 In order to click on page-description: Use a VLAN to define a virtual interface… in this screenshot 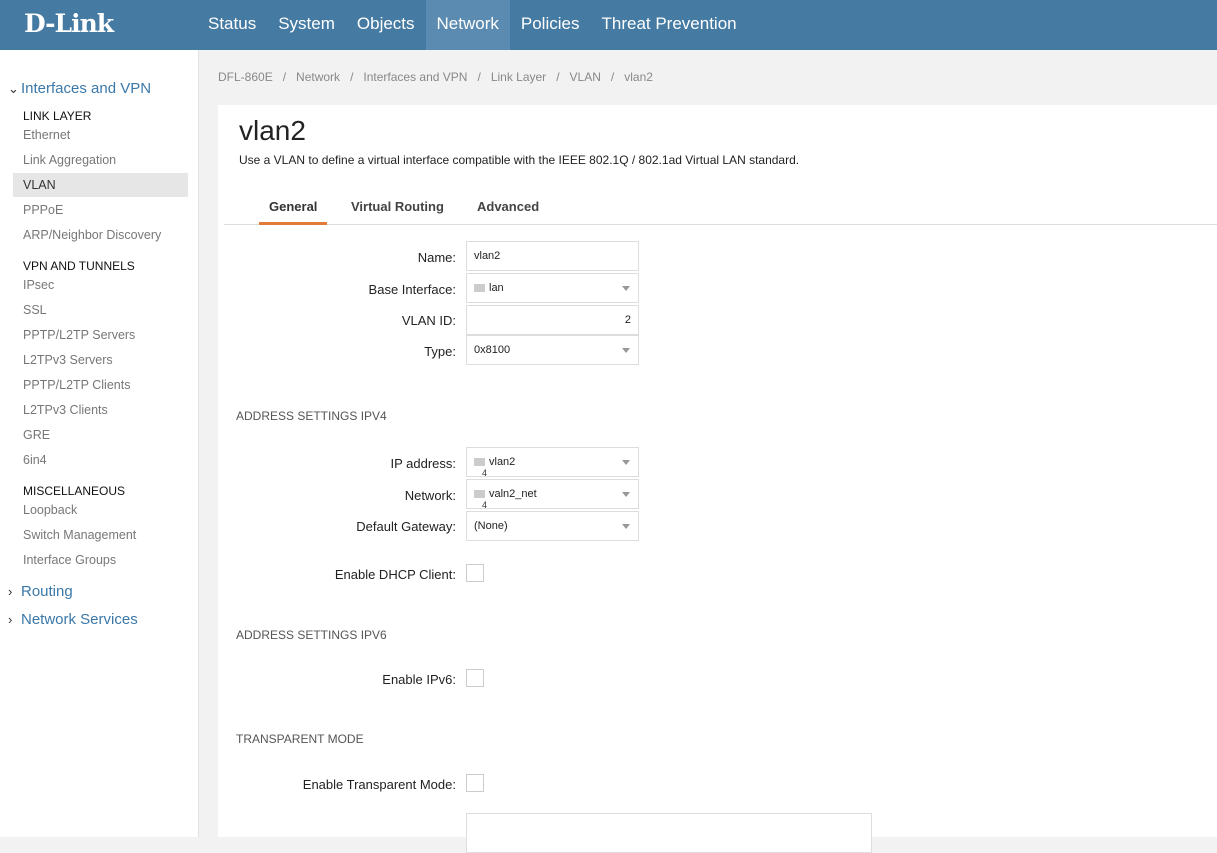, I will do `click(519, 160)`.